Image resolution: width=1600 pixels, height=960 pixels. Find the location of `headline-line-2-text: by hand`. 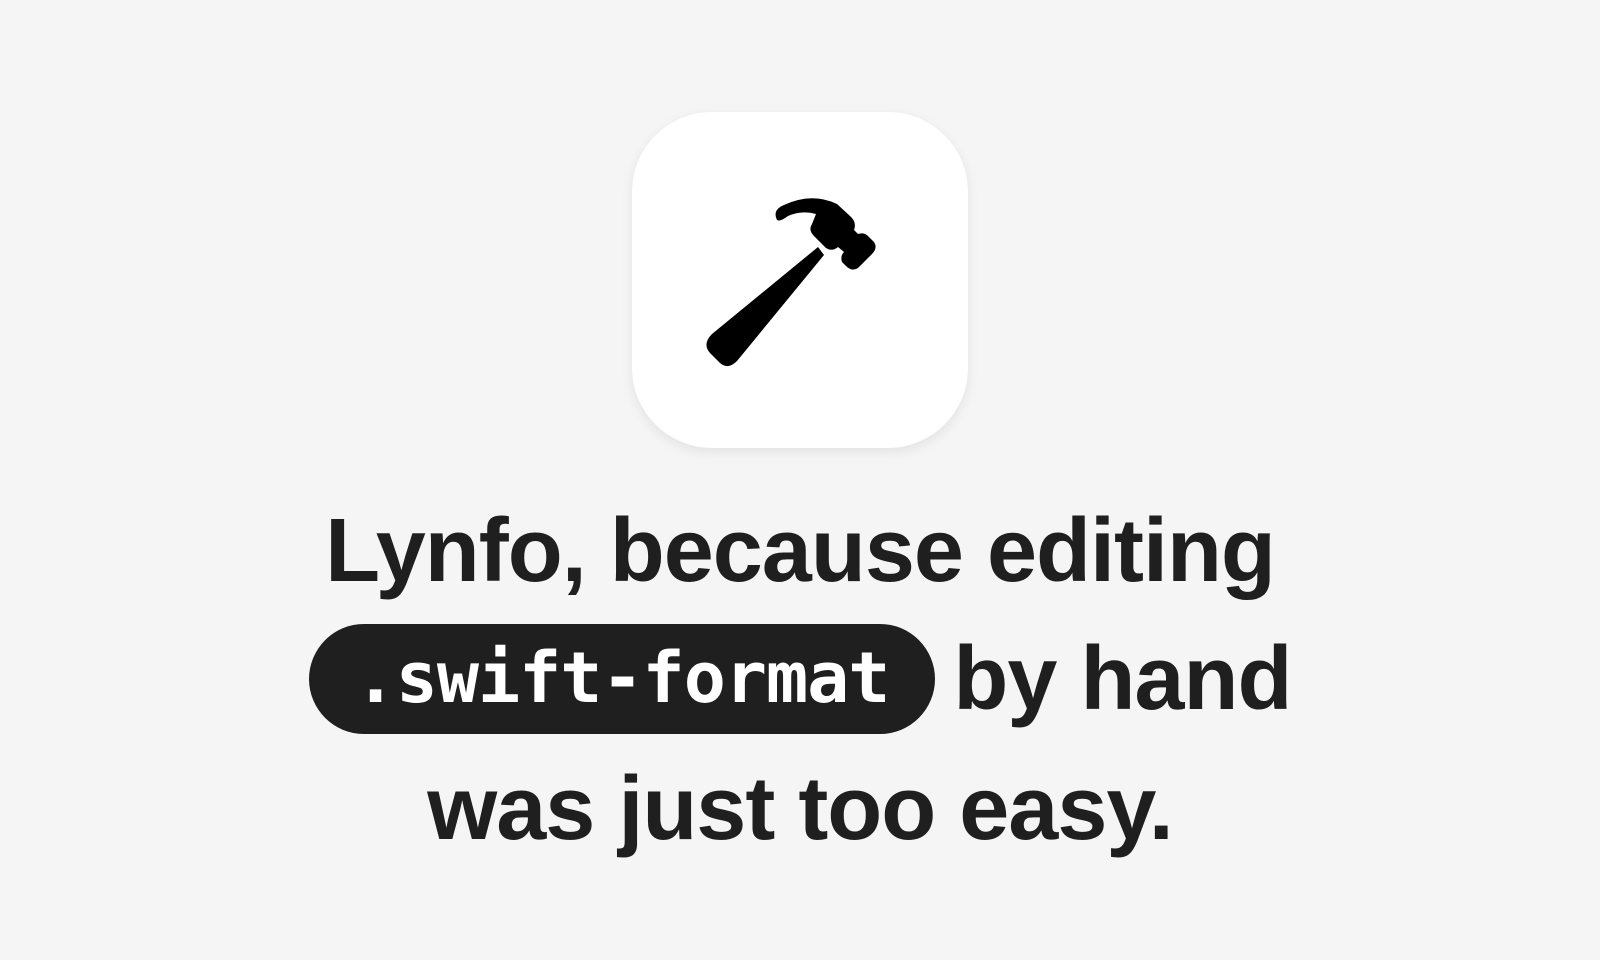

headline-line-2-text: by hand is located at coordinates (1122, 679).